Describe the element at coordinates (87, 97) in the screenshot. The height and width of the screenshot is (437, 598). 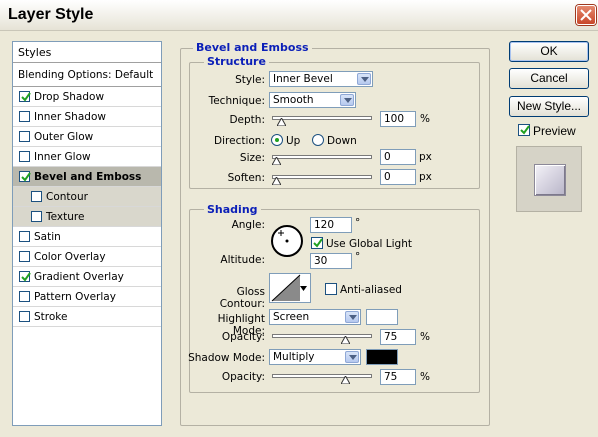
I see `style-item-drop-shadow: Drop Shadow` at that location.